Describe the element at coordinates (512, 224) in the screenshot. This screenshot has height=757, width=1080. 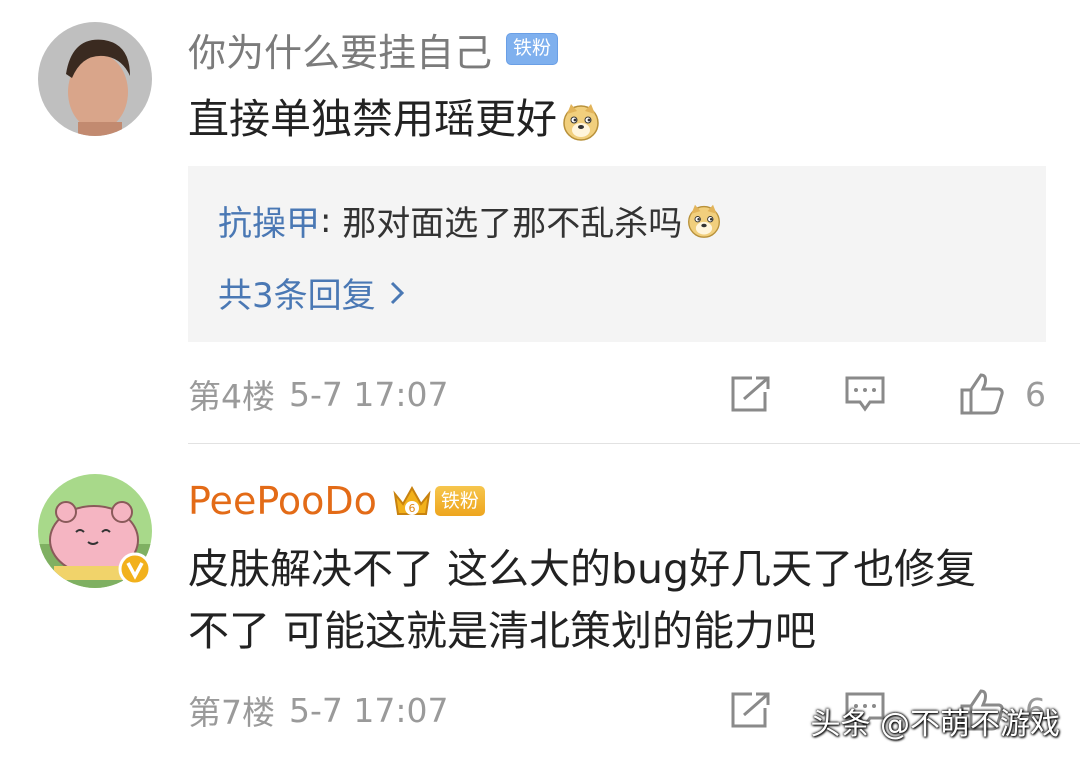
I see `reply-text: 那对面选了那不乱杀吗` at that location.